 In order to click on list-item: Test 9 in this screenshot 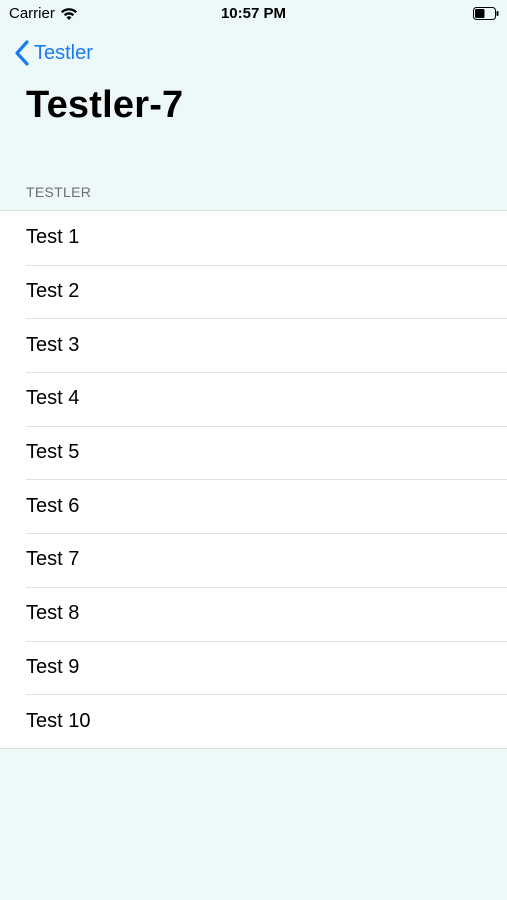, I will do `click(253, 667)`.